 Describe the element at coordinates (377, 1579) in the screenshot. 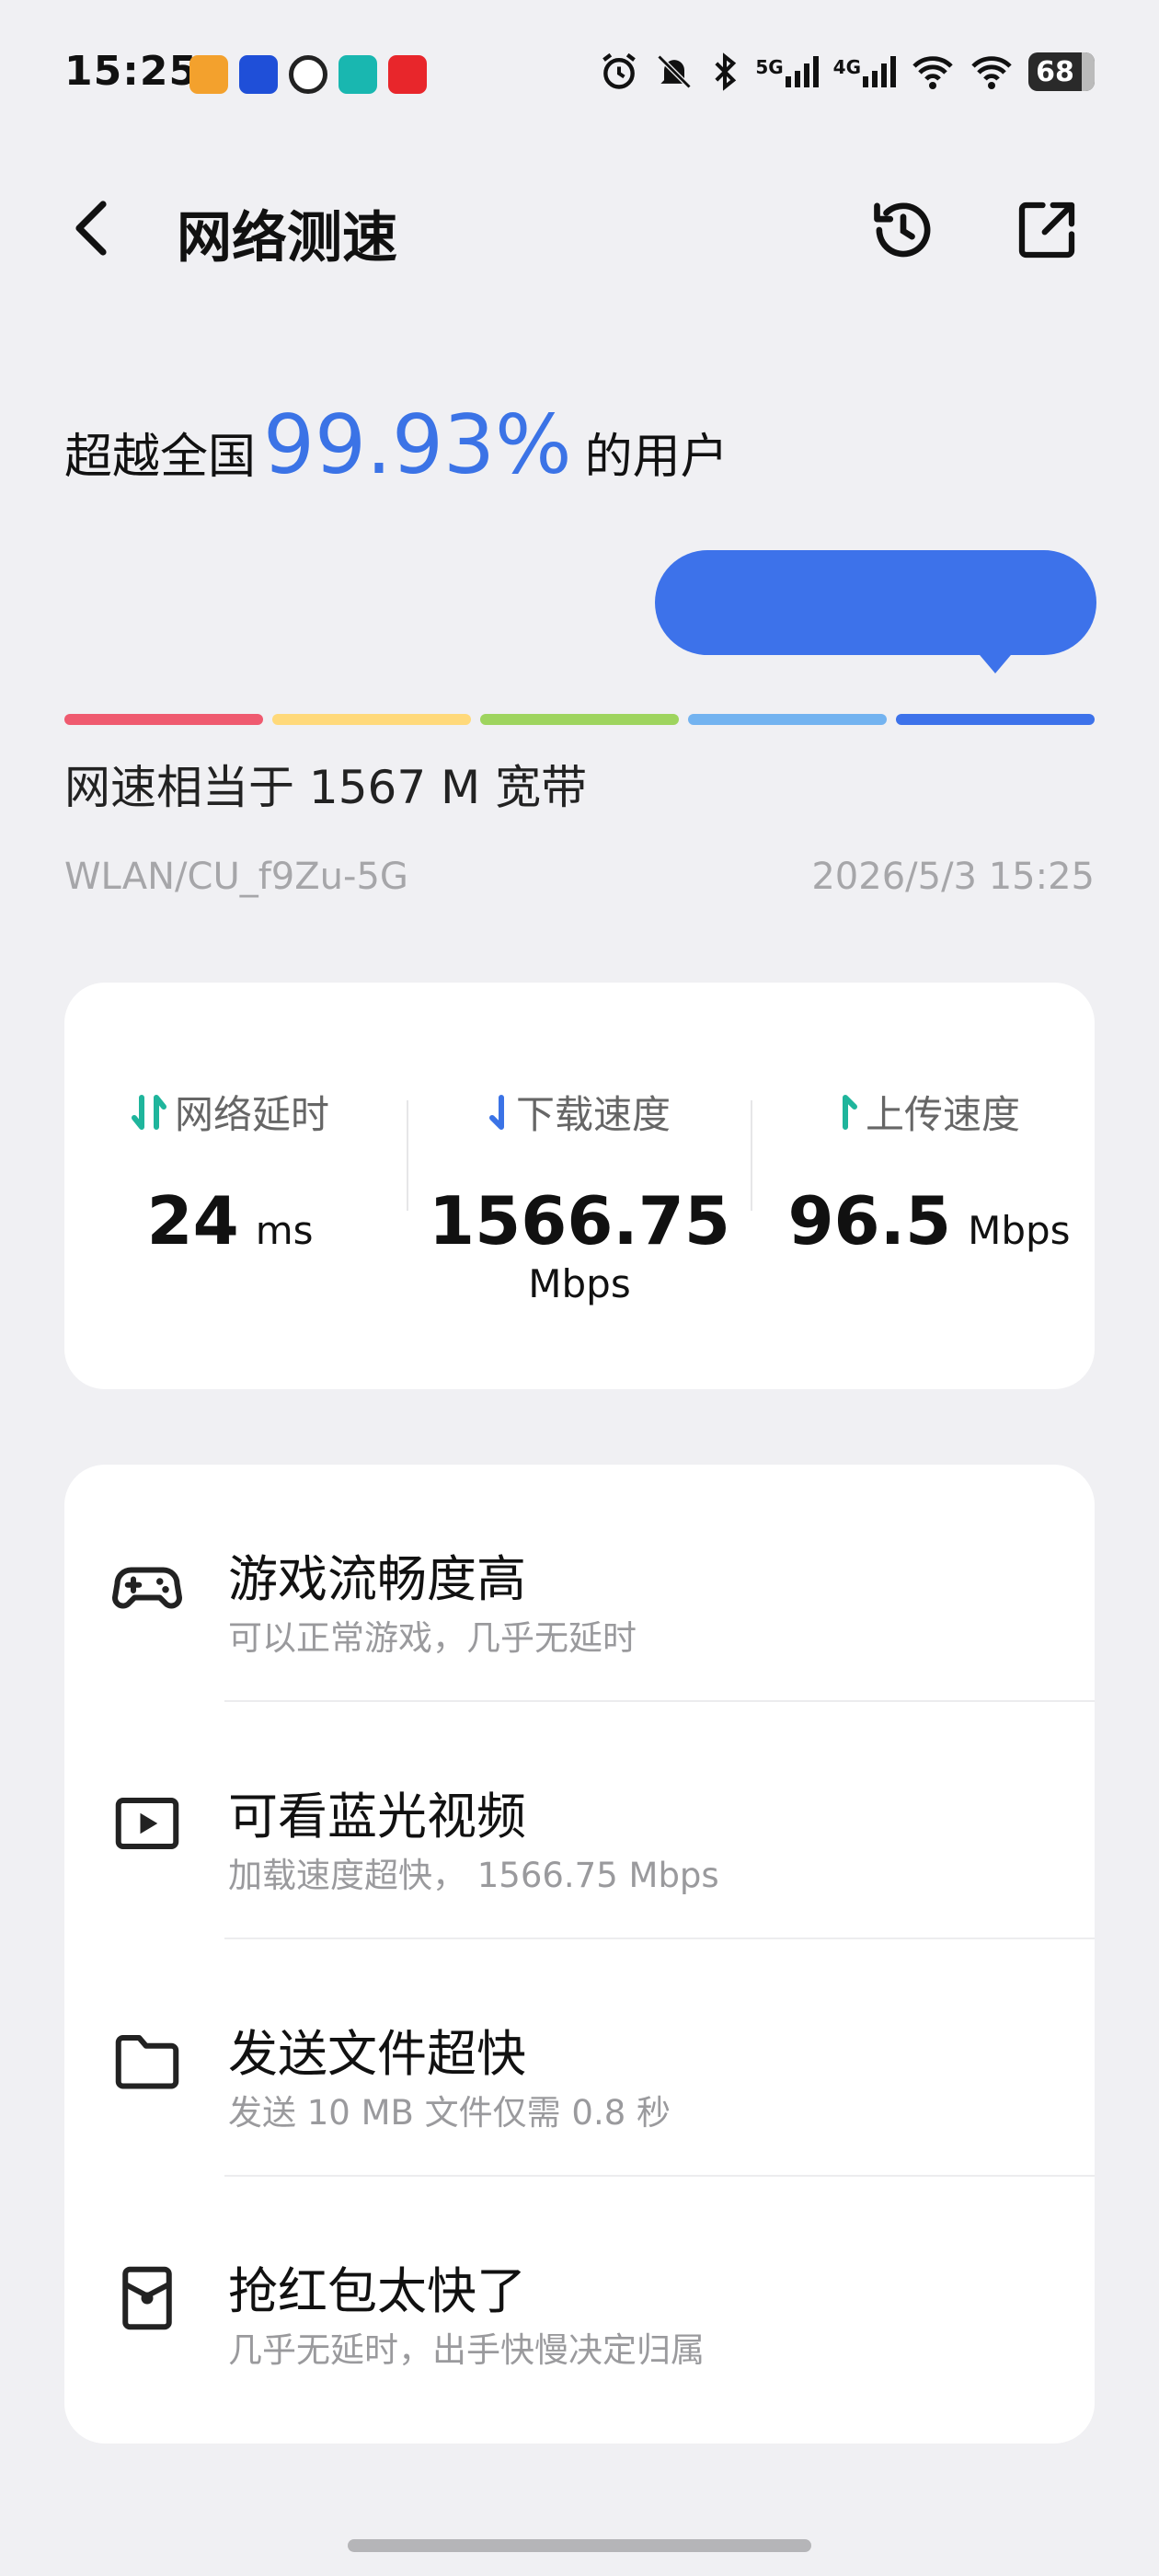

I see `feature-title: 游戏流畅度高` at that location.